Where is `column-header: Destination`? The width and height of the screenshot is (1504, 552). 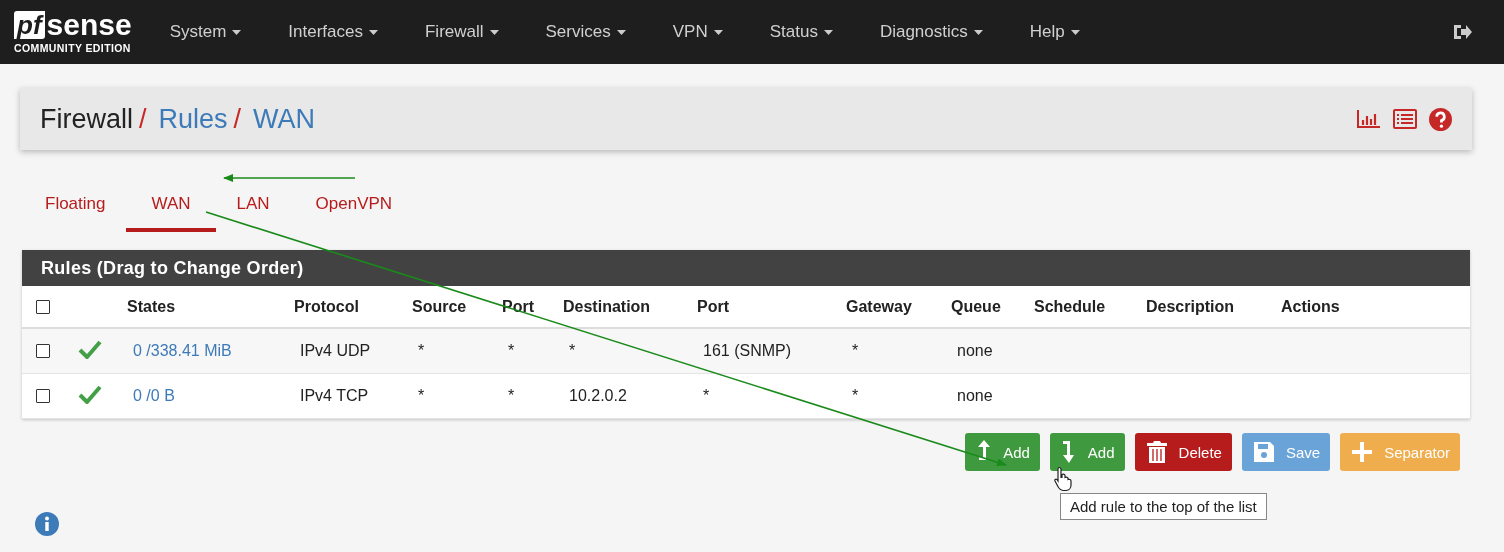
column-header: Destination is located at coordinates (607, 306).